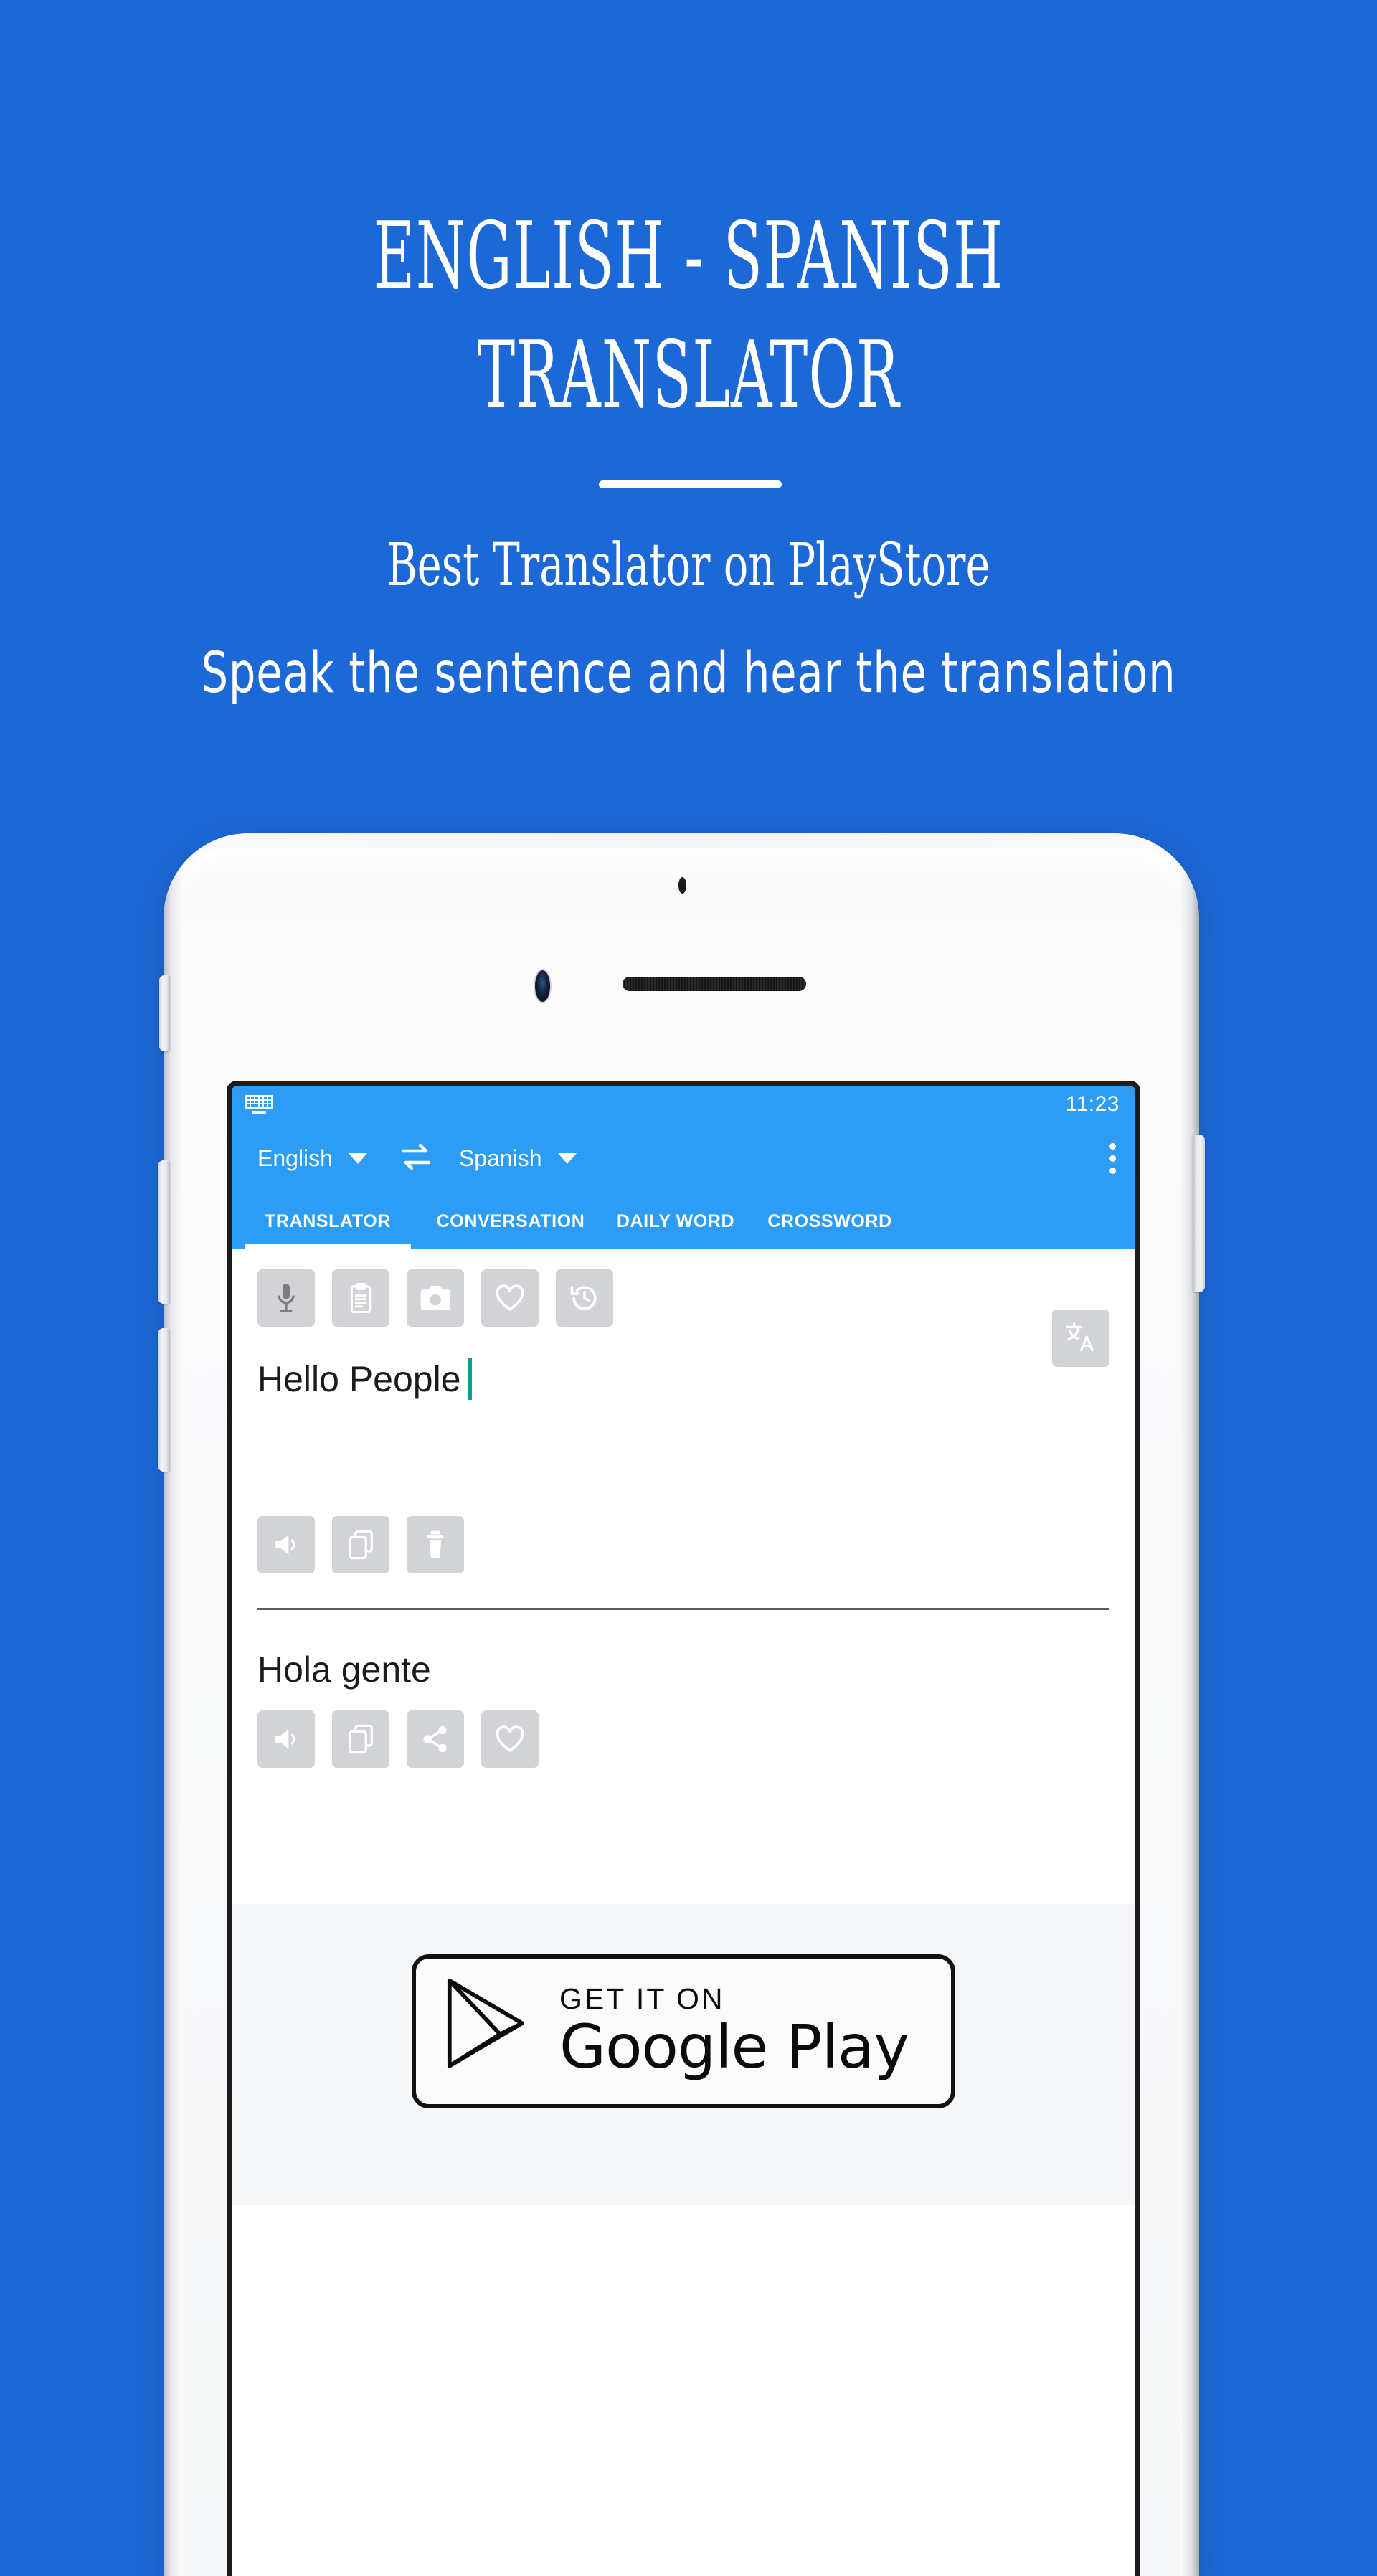 This screenshot has height=2576, width=1377. Describe the element at coordinates (675, 1221) in the screenshot. I see `tab-daily-word: DAILY WORD` at that location.